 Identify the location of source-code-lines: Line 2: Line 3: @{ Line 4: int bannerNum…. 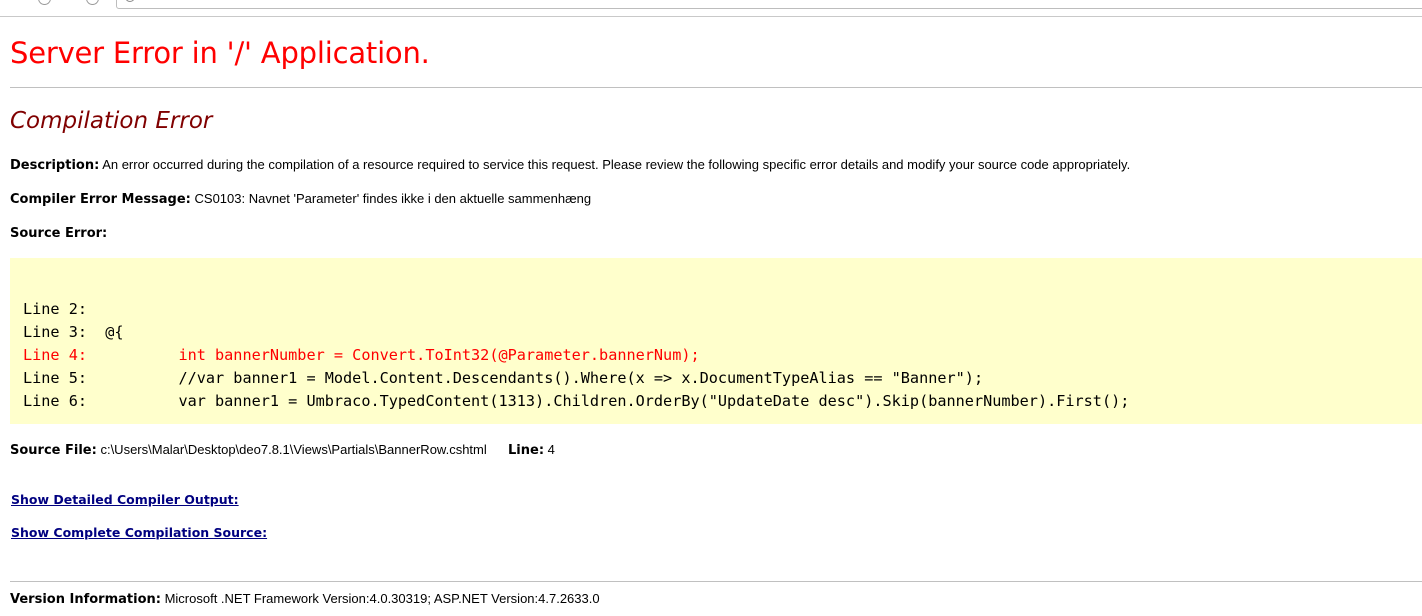
(576, 355).